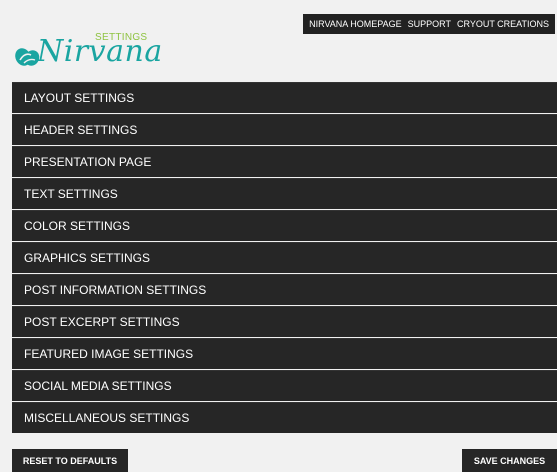 This screenshot has height=472, width=557. What do you see at coordinates (503, 24) in the screenshot?
I see `cryout-creations-link: CRYOUT CREATIONS` at bounding box center [503, 24].